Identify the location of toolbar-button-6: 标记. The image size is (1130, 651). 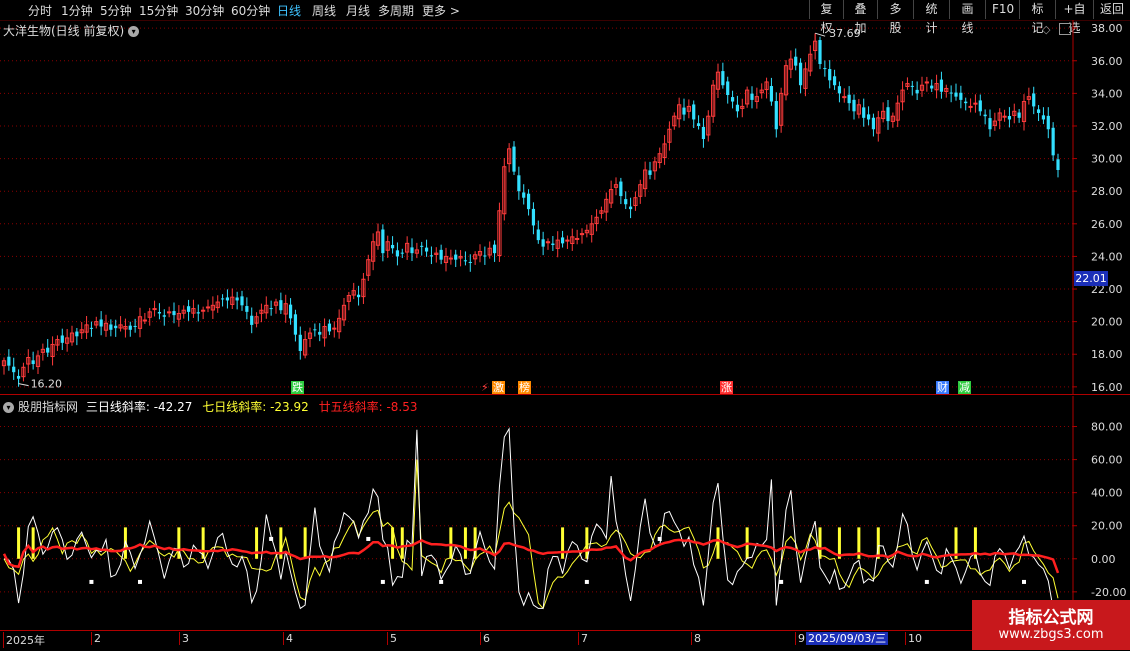
(1037, 17).